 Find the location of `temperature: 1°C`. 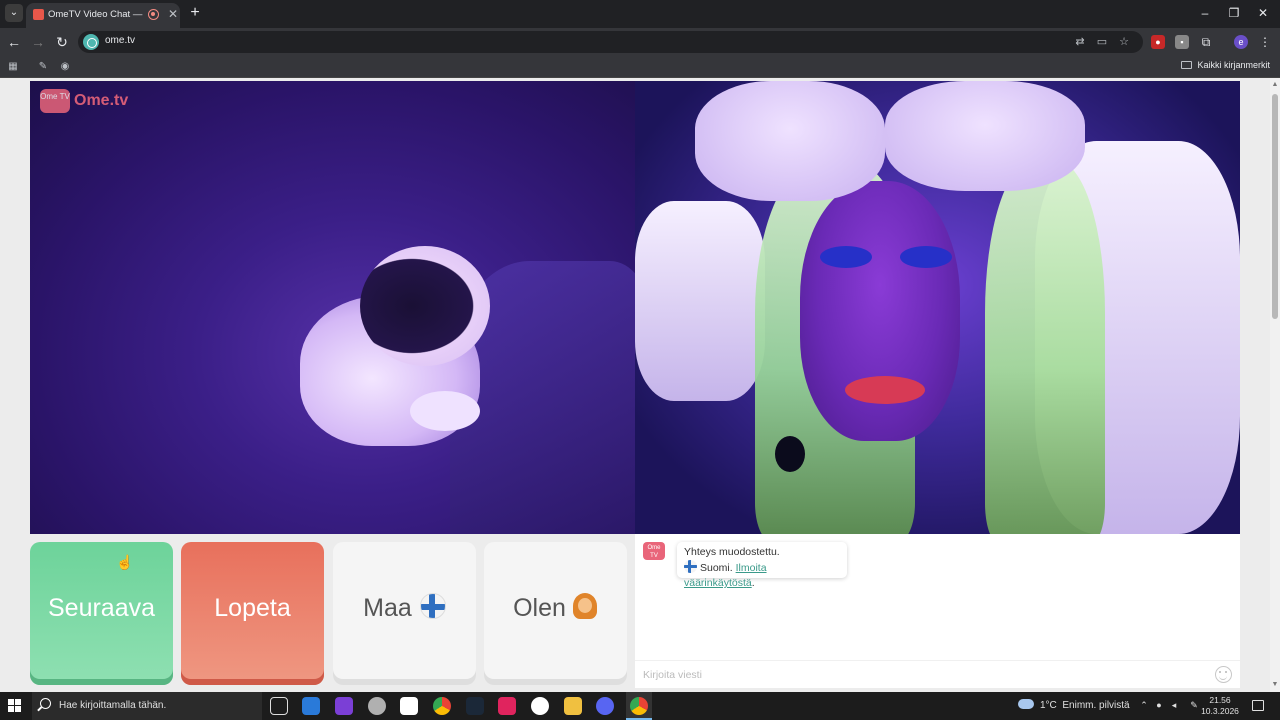

temperature: 1°C is located at coordinates (1048, 705).